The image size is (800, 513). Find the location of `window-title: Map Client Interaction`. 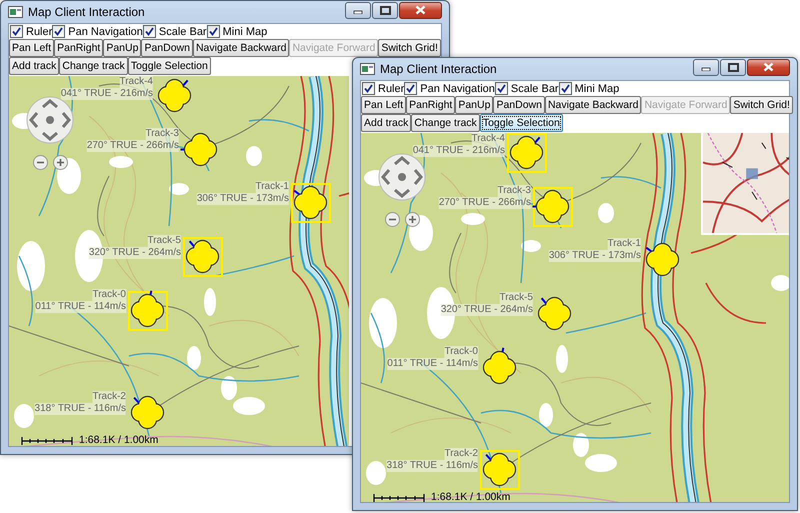

window-title: Map Client Interaction is located at coordinates (439, 69).